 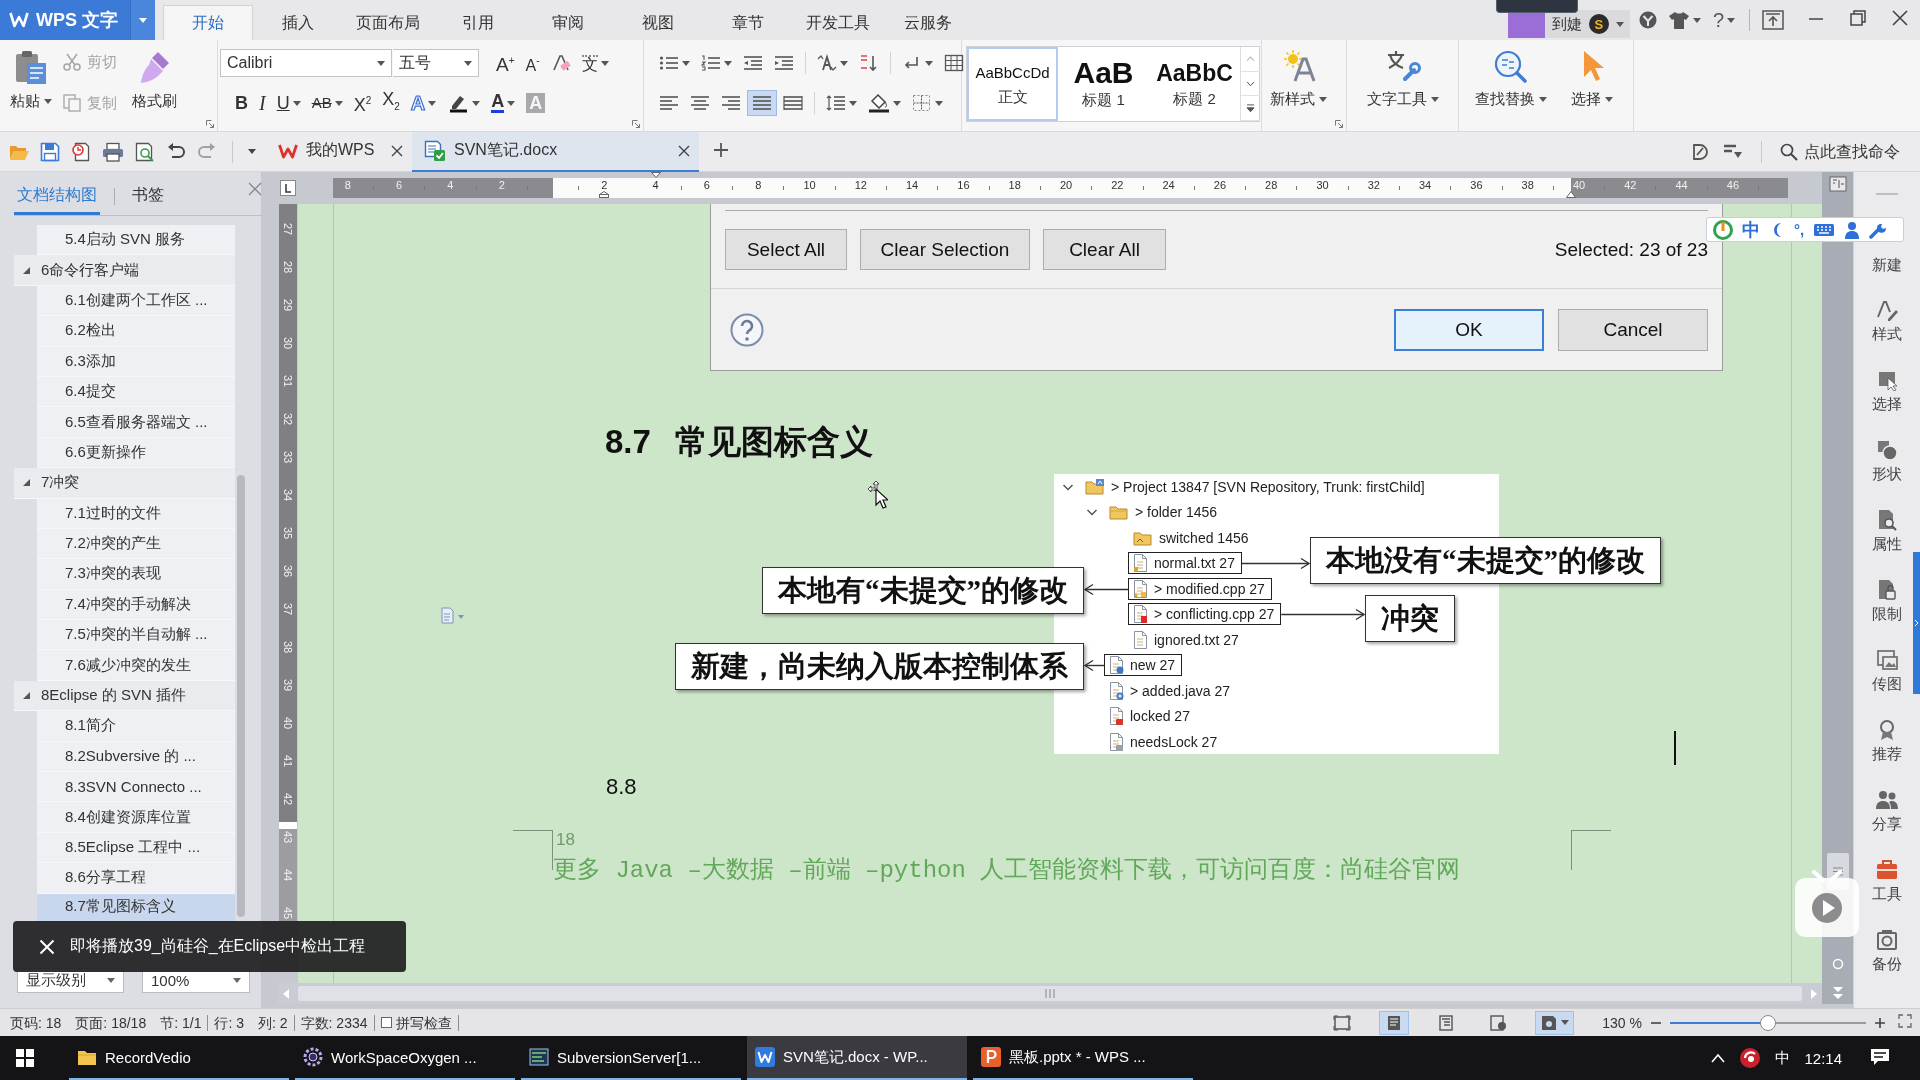 I want to click on clock: 12:14, so click(x=1823, y=1058).